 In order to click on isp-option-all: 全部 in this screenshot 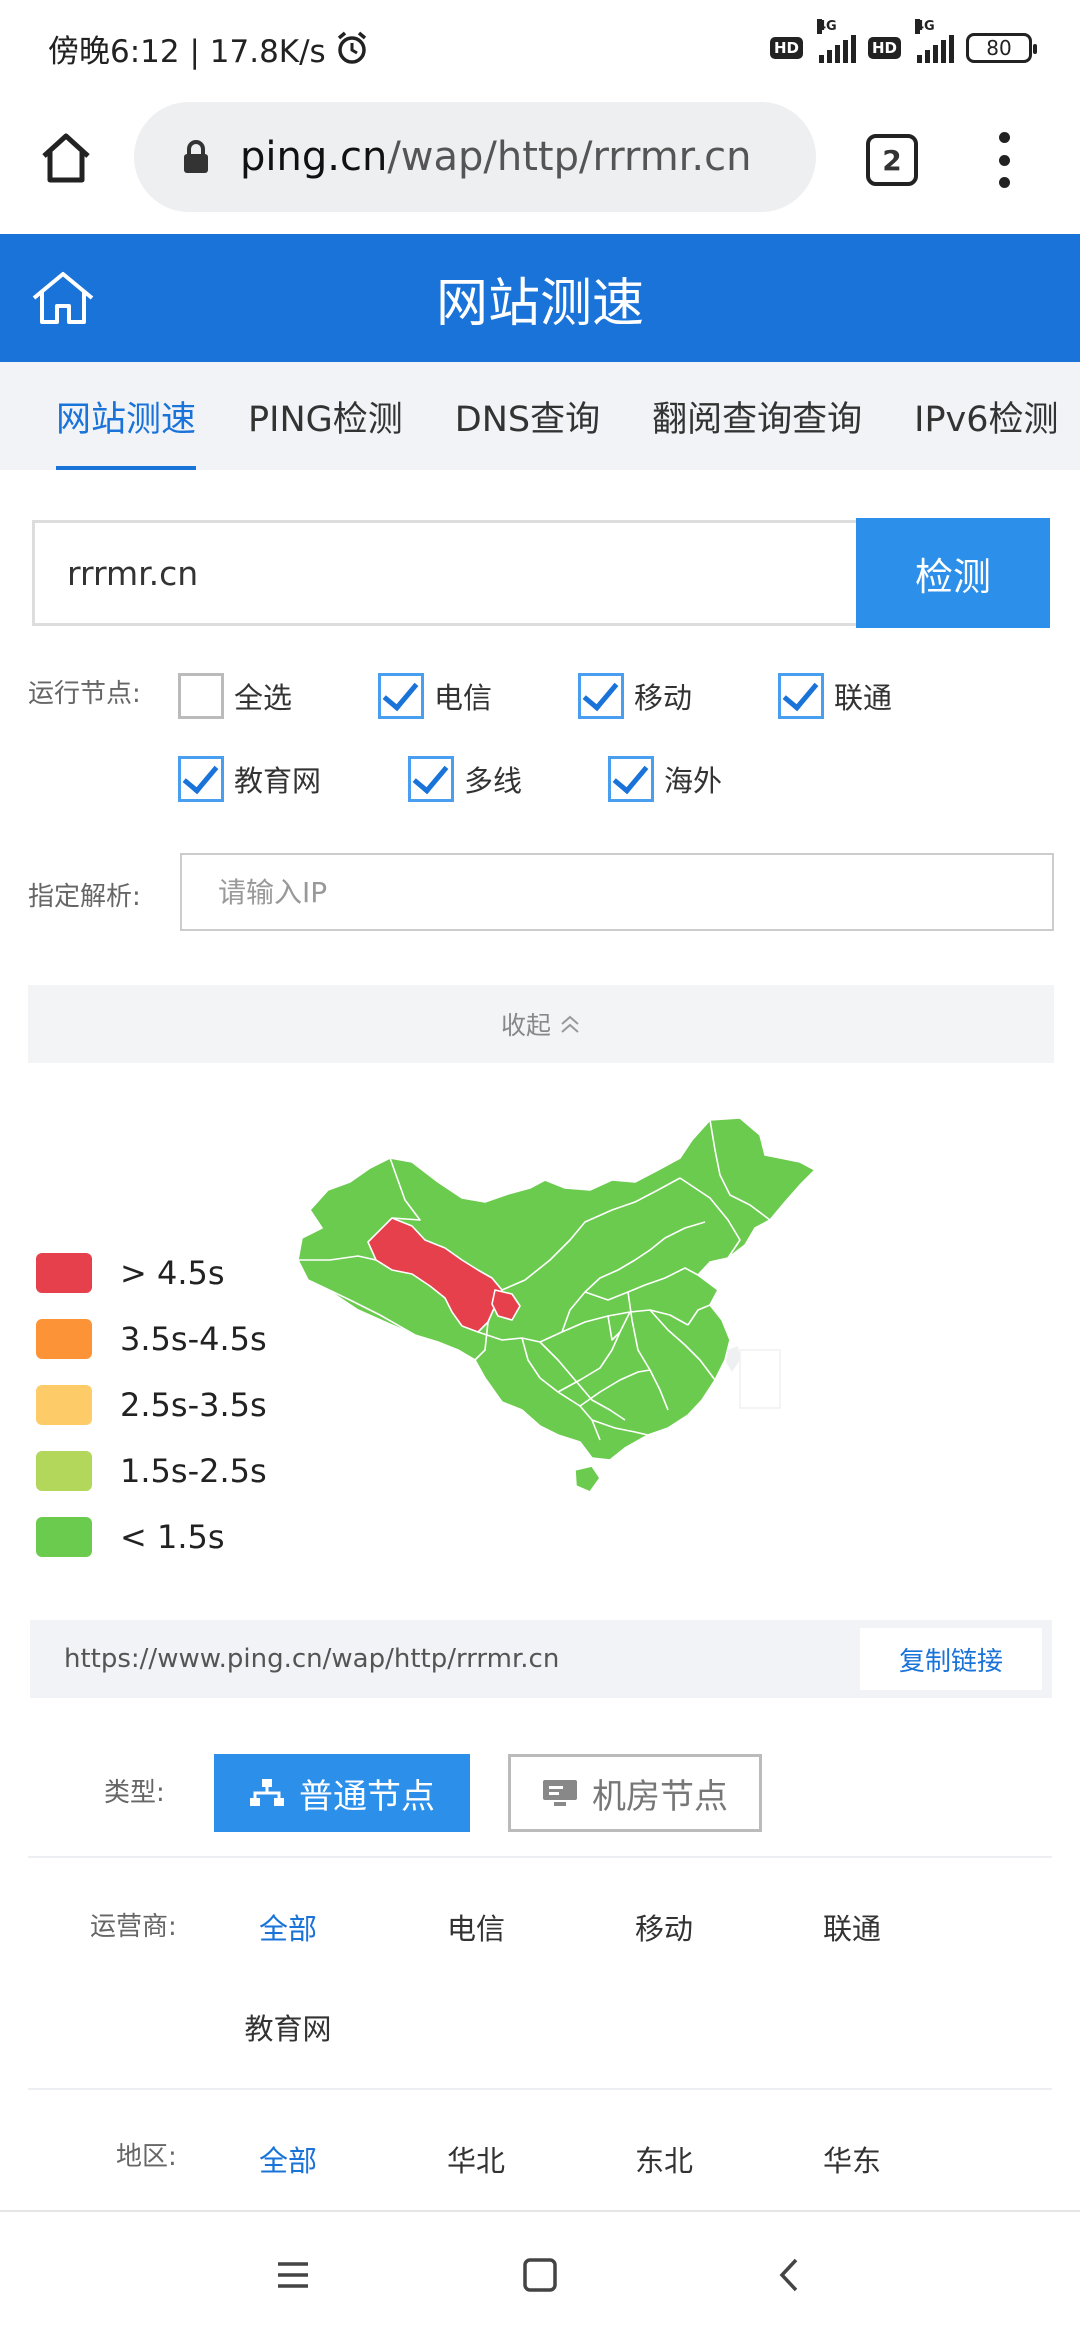, I will do `click(288, 1927)`.